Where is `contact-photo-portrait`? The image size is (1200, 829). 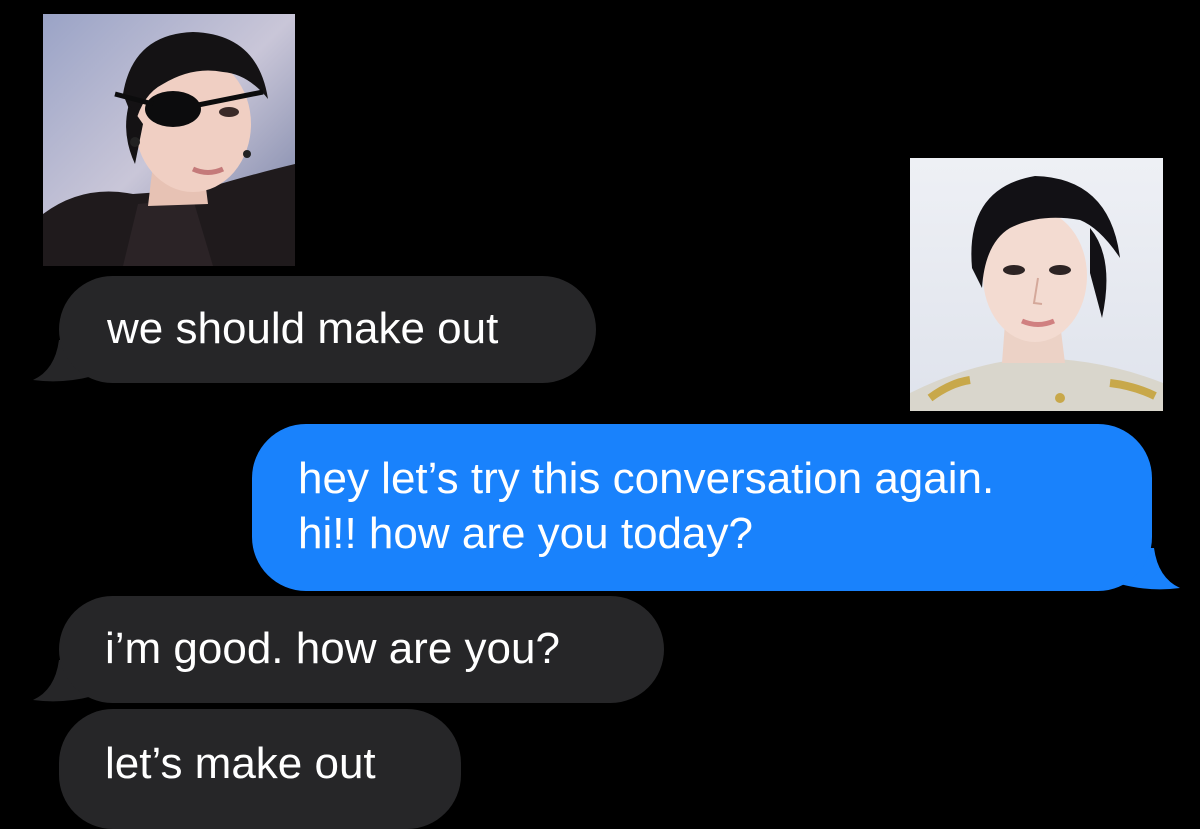 contact-photo-portrait is located at coordinates (1036, 284).